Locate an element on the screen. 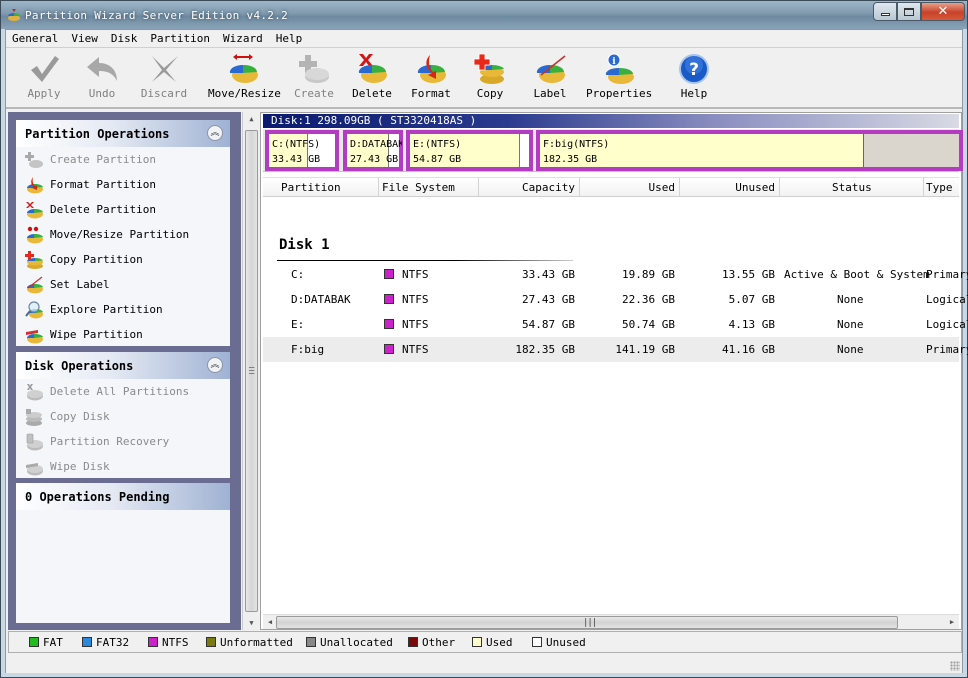  menu-general: General is located at coordinates (35, 38).